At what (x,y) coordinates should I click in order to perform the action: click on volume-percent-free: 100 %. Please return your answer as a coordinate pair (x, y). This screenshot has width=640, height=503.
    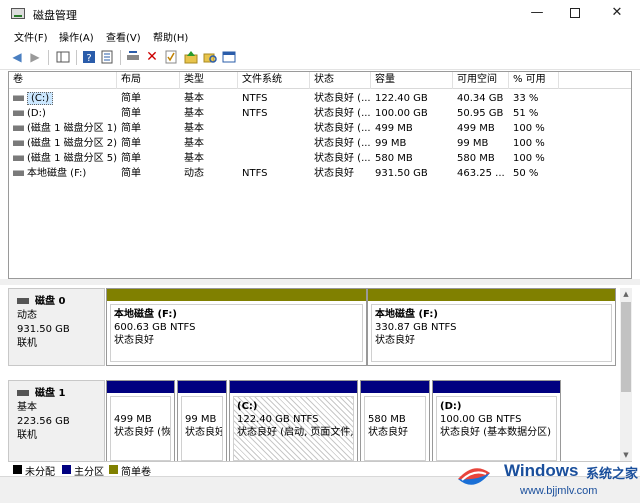
    Looking at the image, I should click on (529, 143).